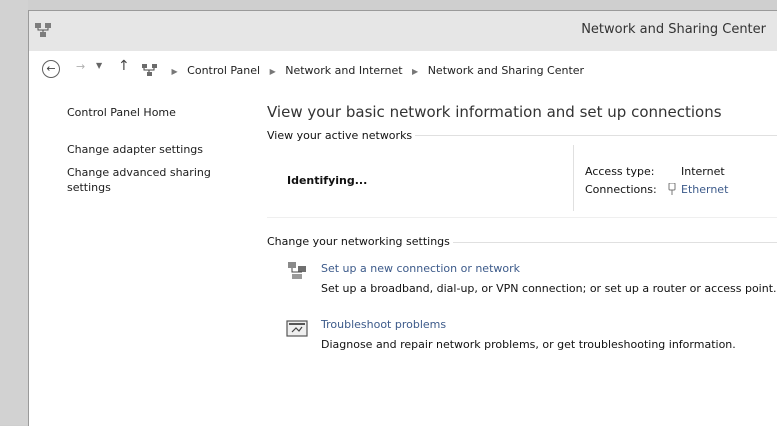 This screenshot has height=426, width=777. I want to click on control-panel-icon, so click(149, 70).